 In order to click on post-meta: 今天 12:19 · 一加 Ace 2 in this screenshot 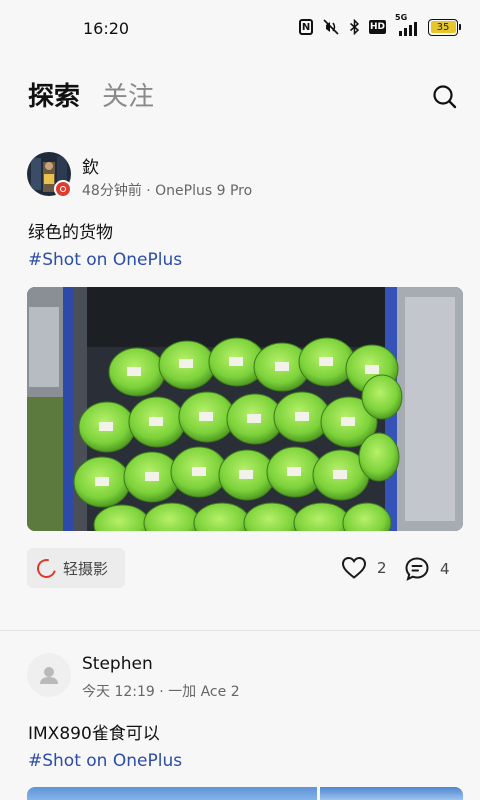, I will do `click(161, 692)`.